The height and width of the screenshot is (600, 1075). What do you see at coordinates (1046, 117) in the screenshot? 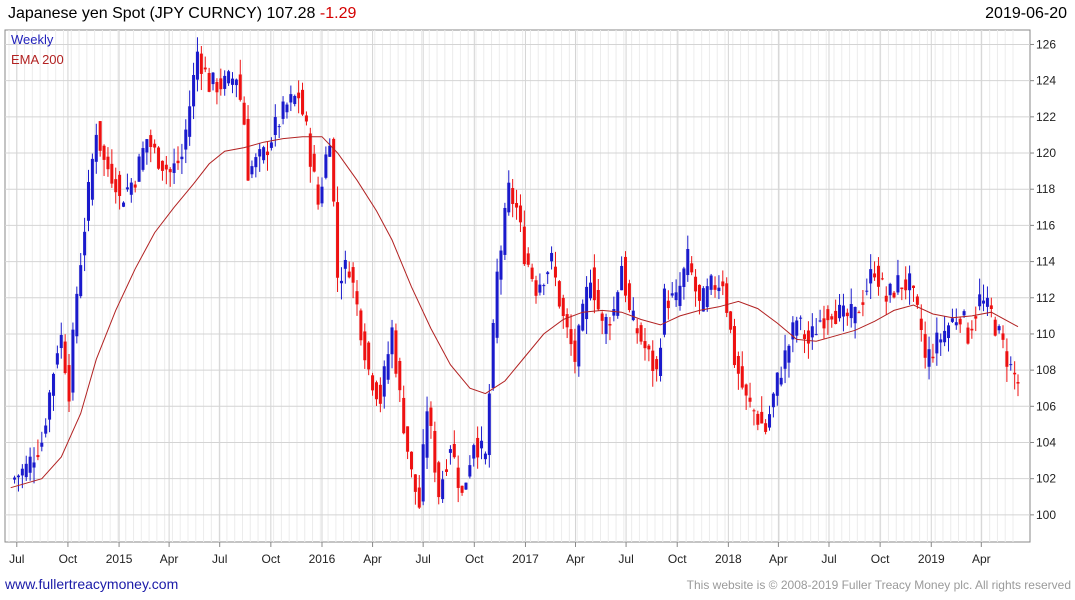
I see `y-tick-label: 122` at bounding box center [1046, 117].